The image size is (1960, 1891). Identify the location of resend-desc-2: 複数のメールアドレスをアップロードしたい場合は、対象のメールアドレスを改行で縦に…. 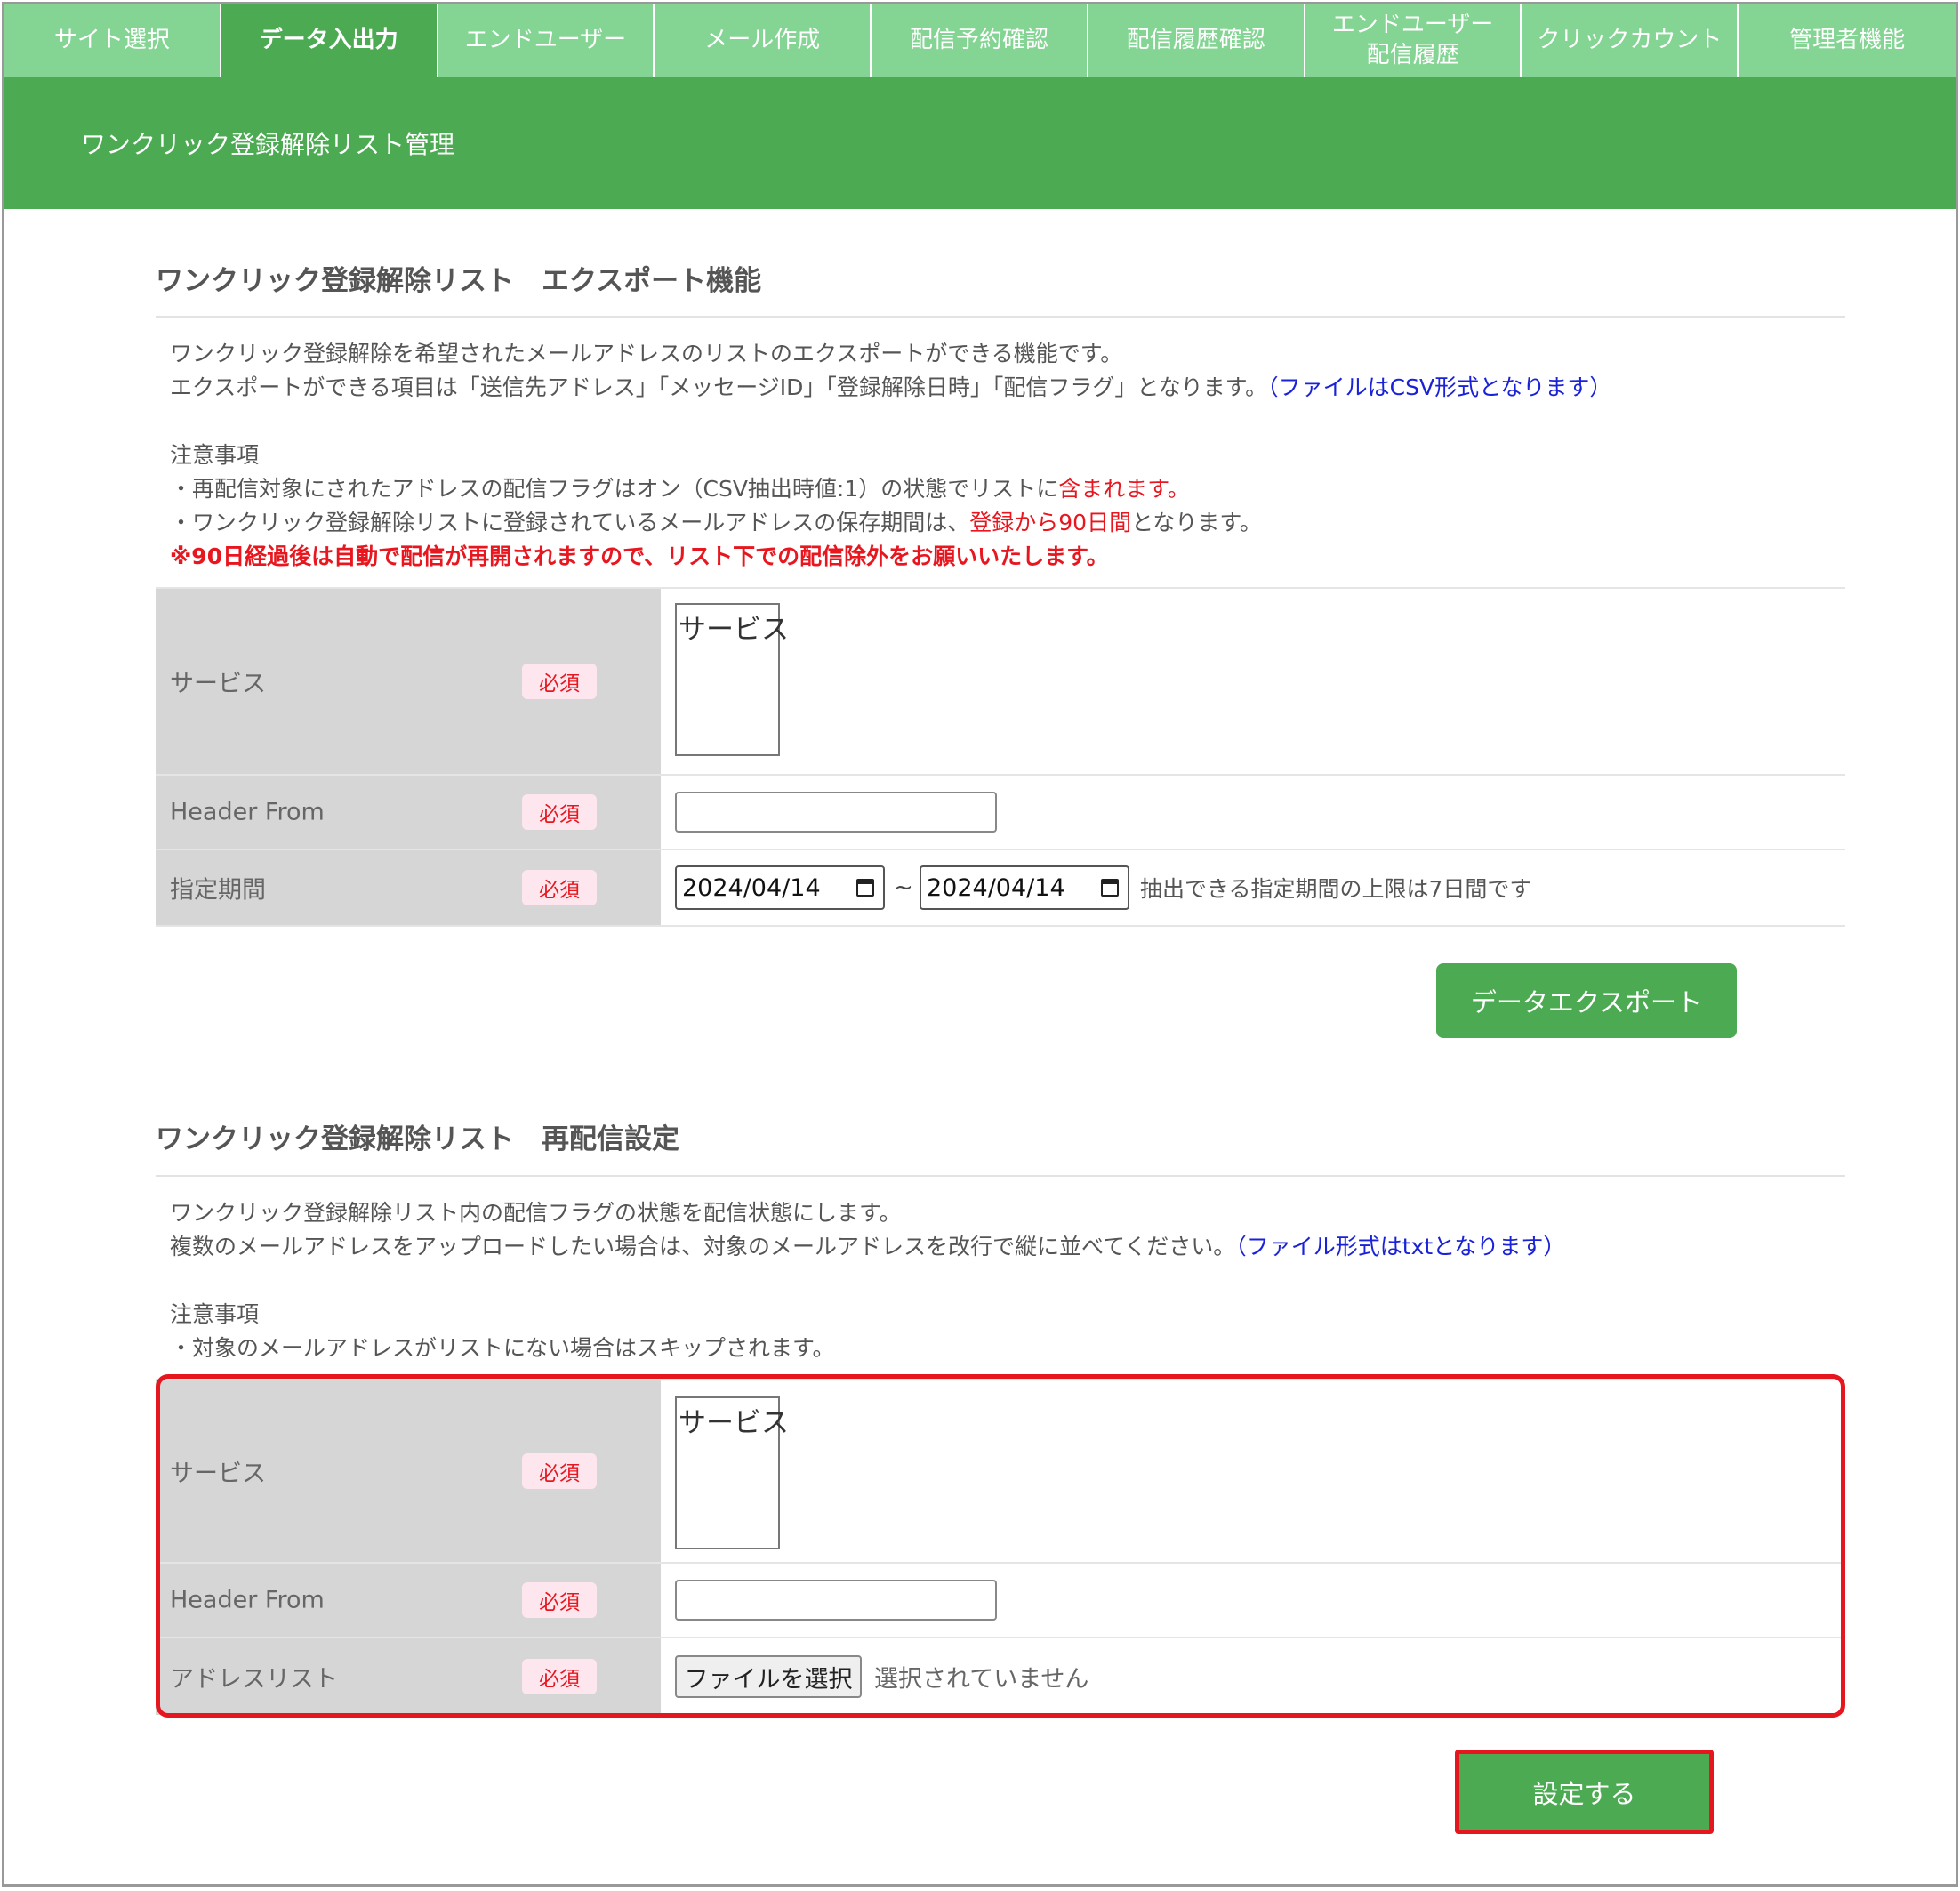
(867, 1245).